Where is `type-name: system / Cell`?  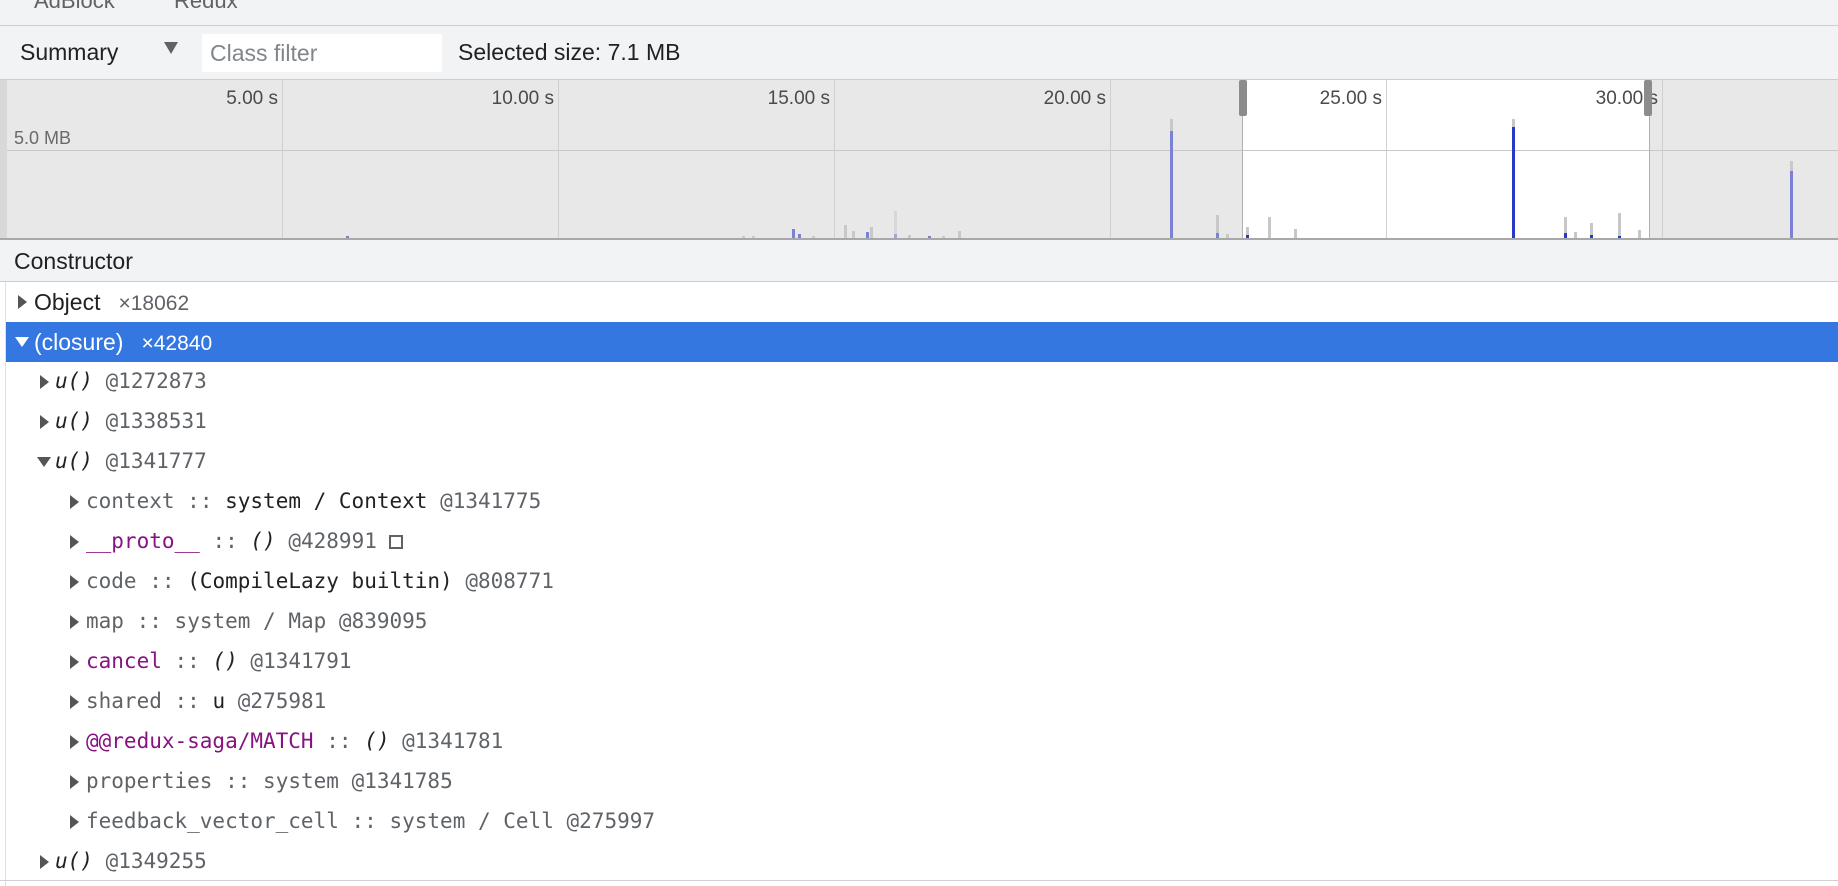
type-name: system / Cell is located at coordinates (471, 821).